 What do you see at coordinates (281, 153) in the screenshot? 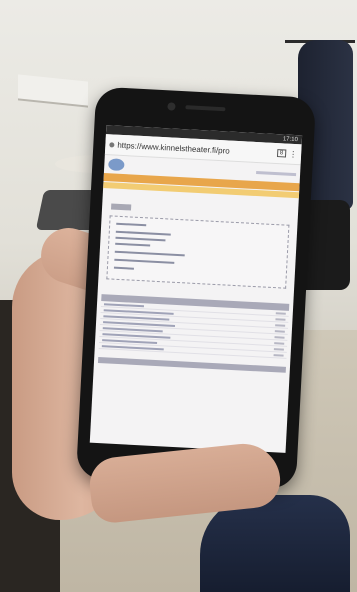
I see `tab-count-button: 8` at bounding box center [281, 153].